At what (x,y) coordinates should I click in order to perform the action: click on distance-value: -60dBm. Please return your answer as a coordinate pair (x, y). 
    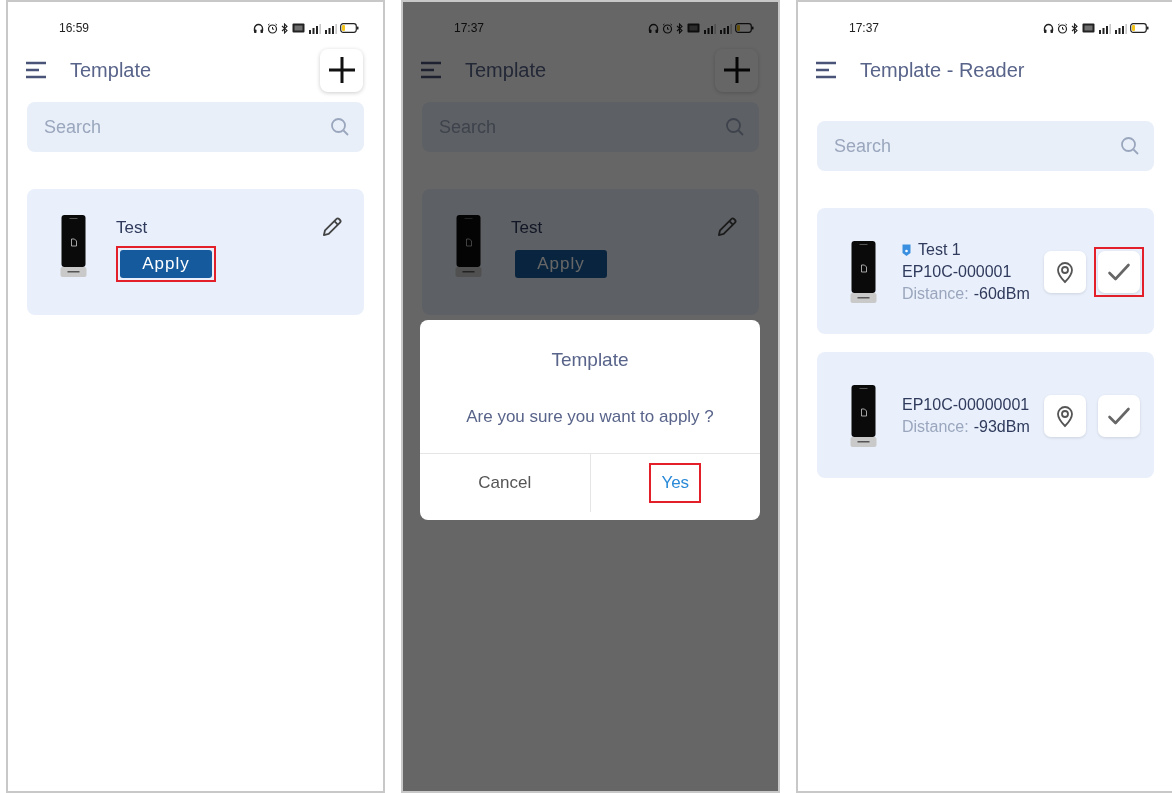
    Looking at the image, I should click on (1001, 294).